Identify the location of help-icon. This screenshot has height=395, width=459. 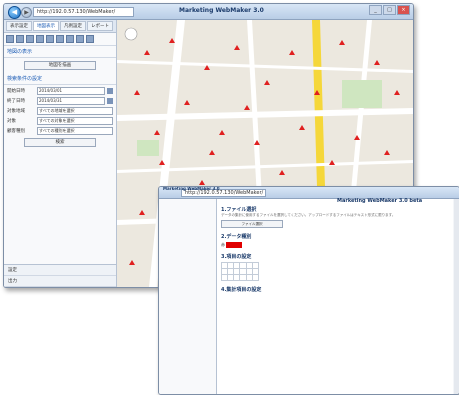
(90, 39).